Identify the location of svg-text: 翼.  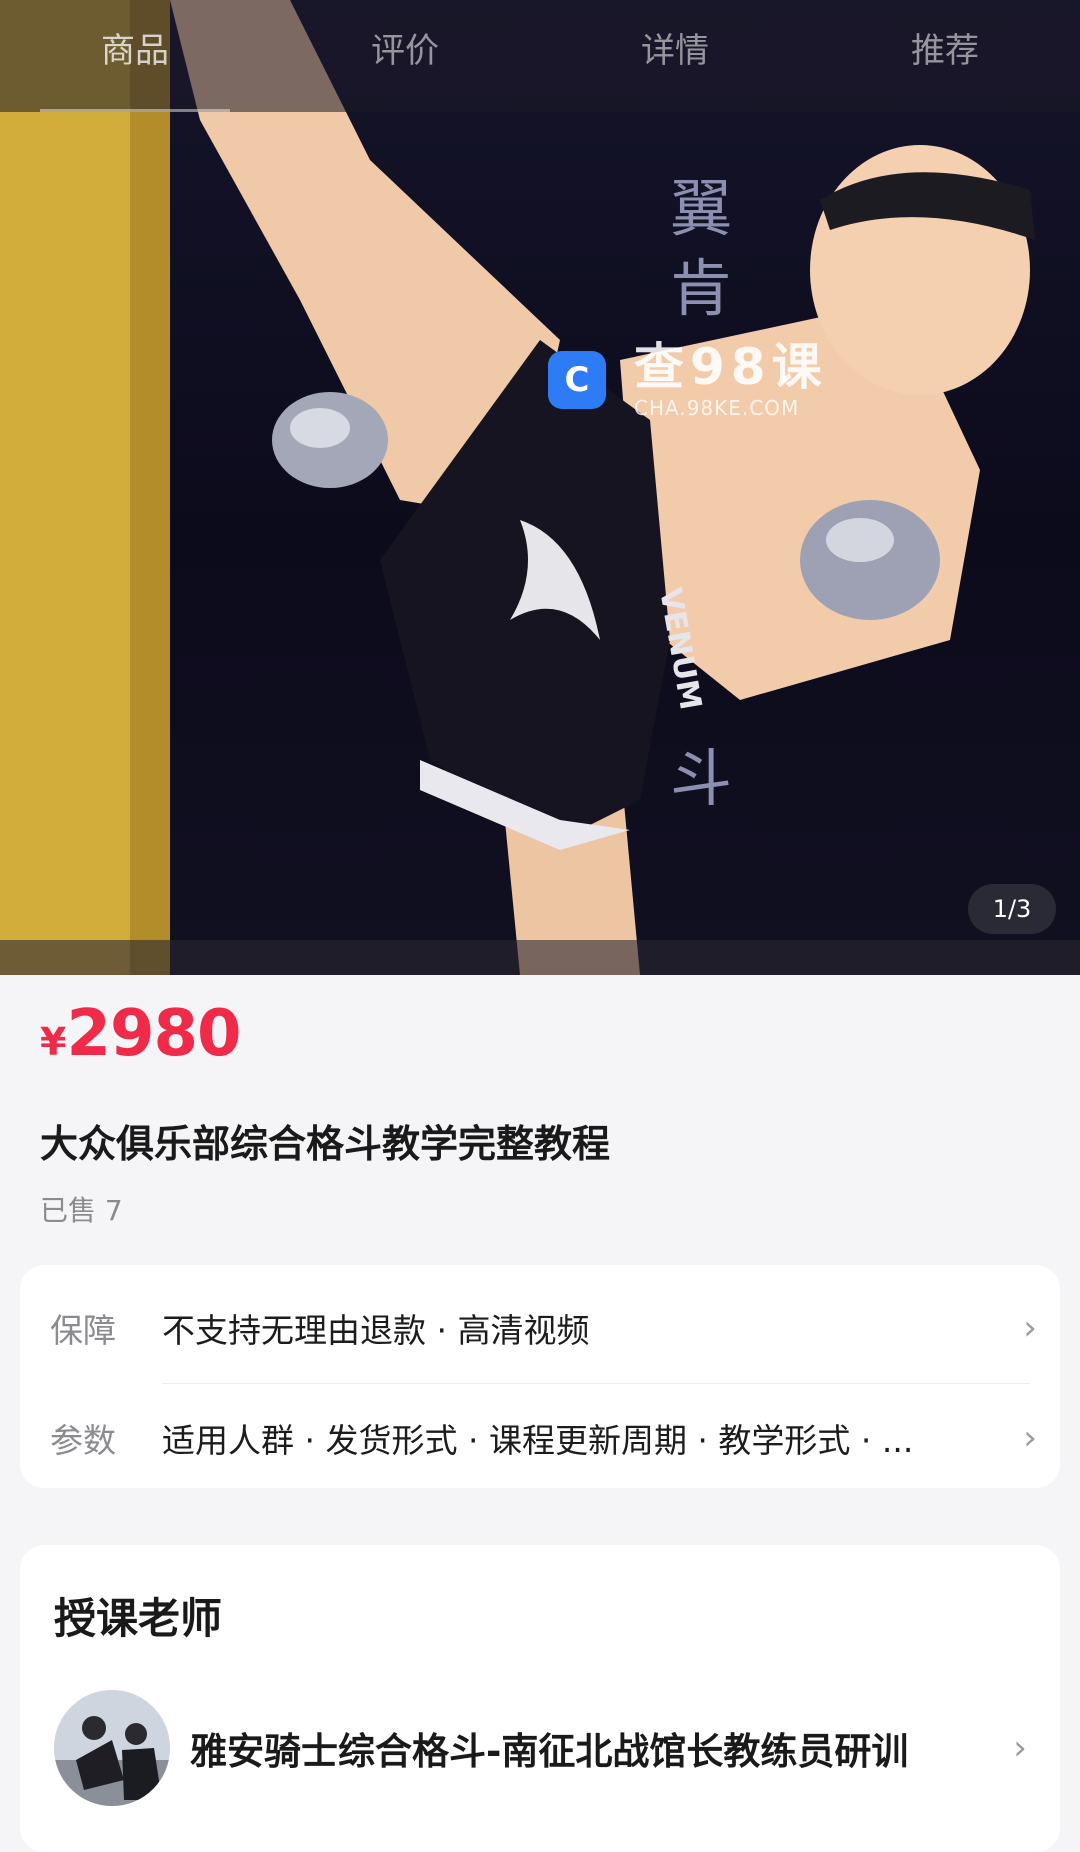
(701, 208).